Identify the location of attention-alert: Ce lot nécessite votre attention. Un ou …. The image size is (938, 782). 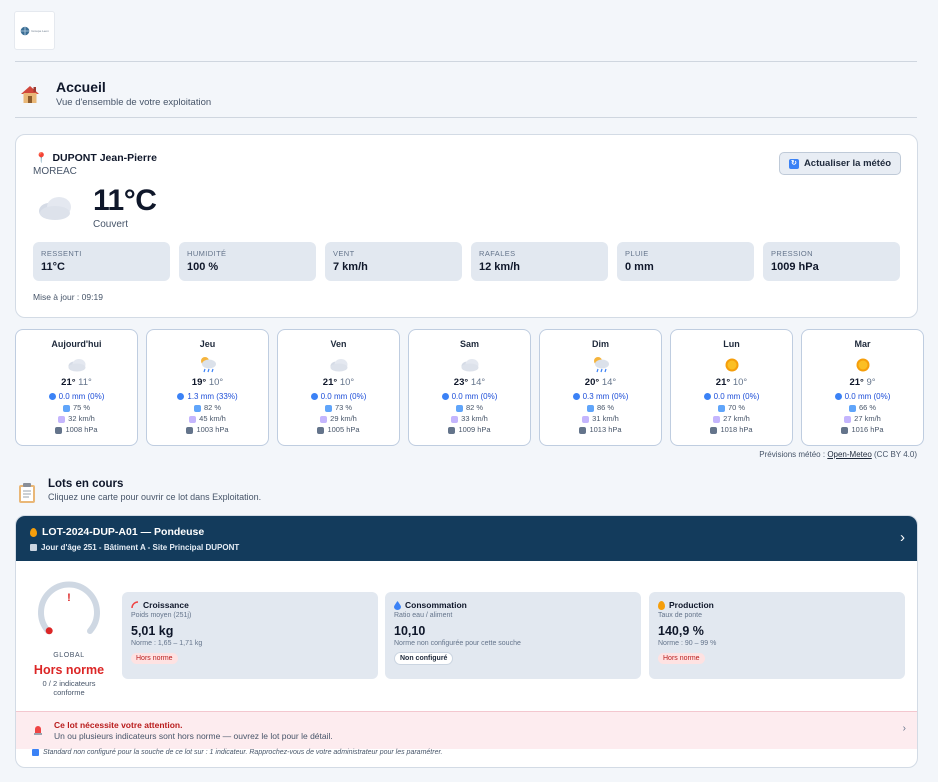
(466, 730).